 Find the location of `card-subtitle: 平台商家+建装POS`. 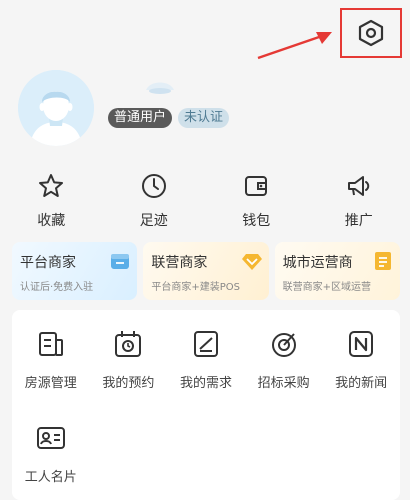

card-subtitle: 平台商家+建装POS is located at coordinates (195, 287).